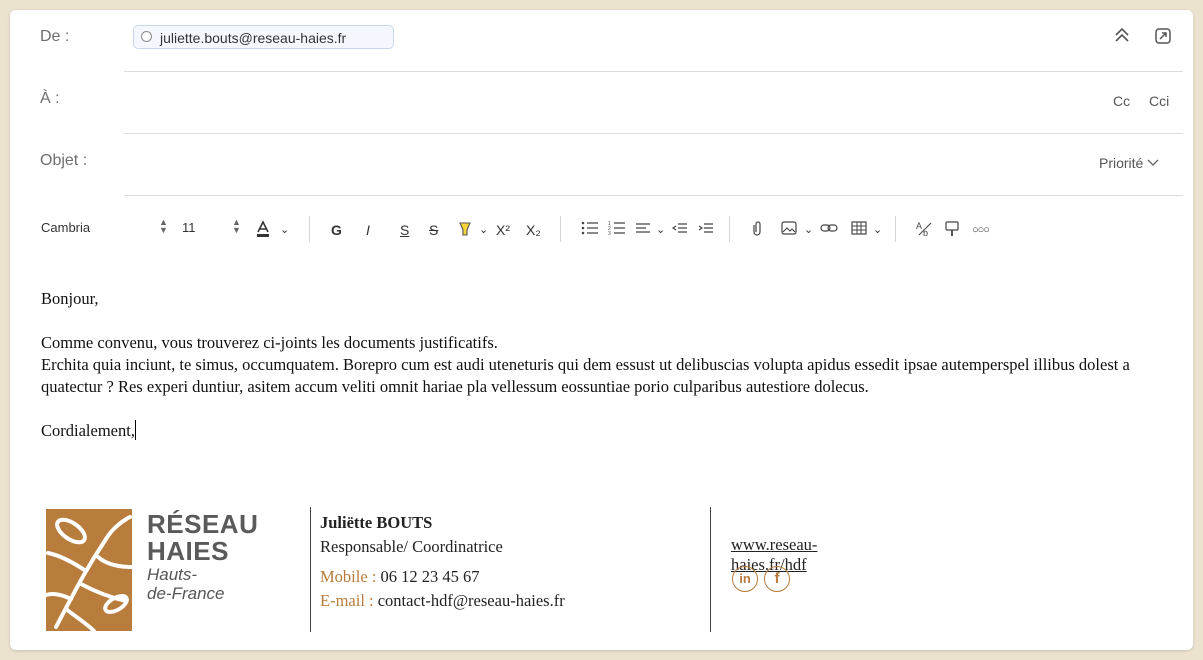  What do you see at coordinates (1163, 37) in the screenshot?
I see `popout-window-icon` at bounding box center [1163, 37].